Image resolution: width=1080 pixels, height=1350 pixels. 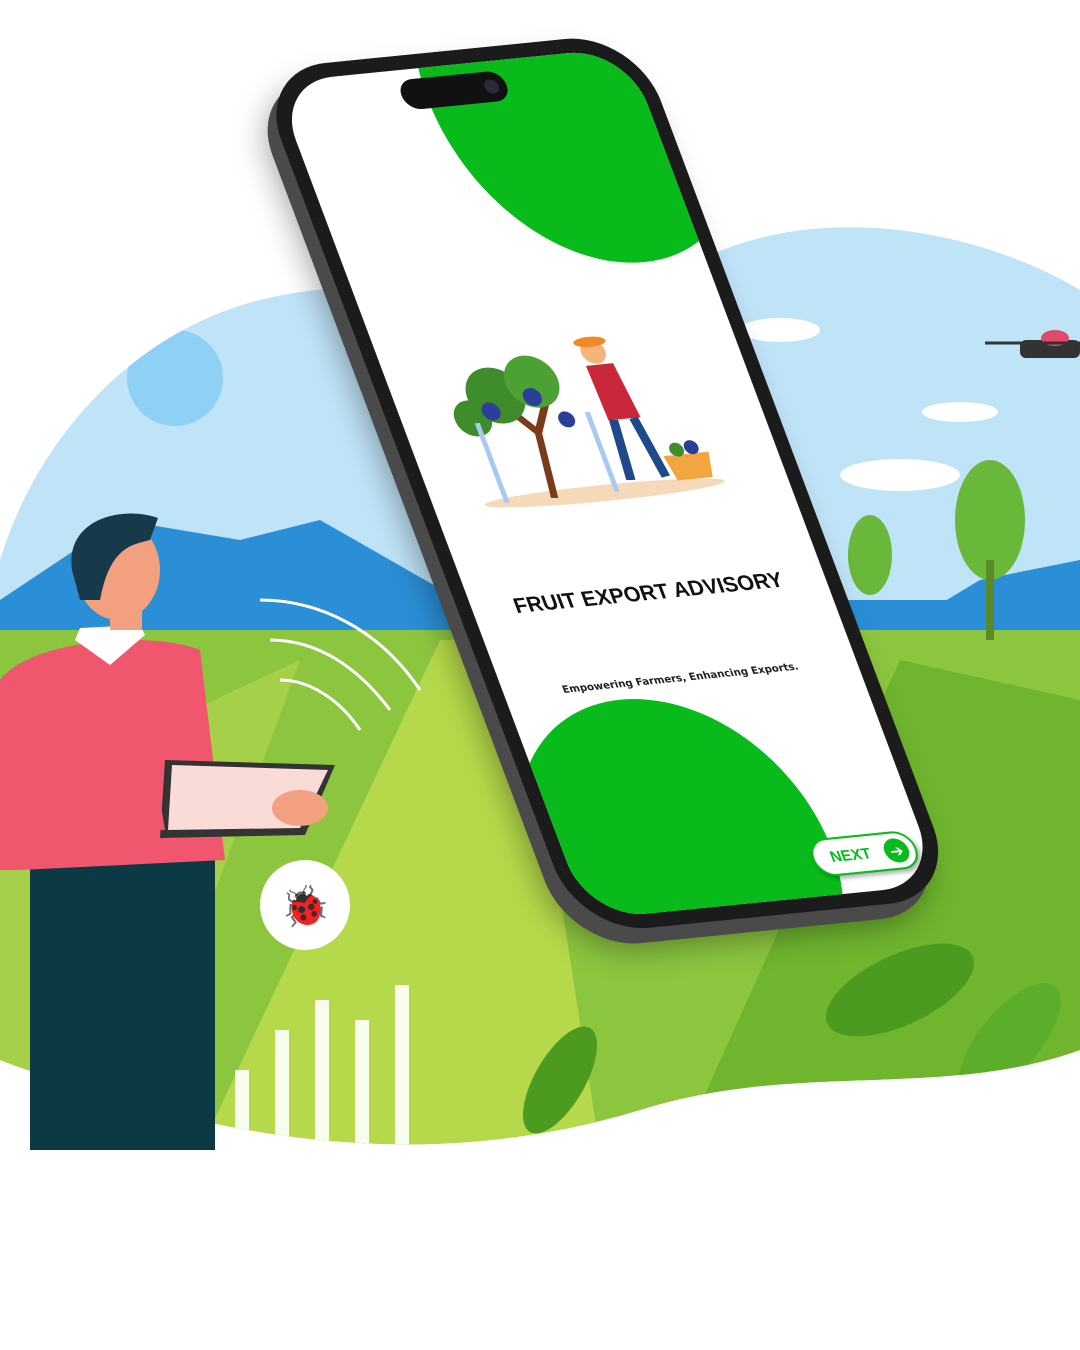 I want to click on arrow-right-circle-icon: ➔, so click(x=896, y=850).